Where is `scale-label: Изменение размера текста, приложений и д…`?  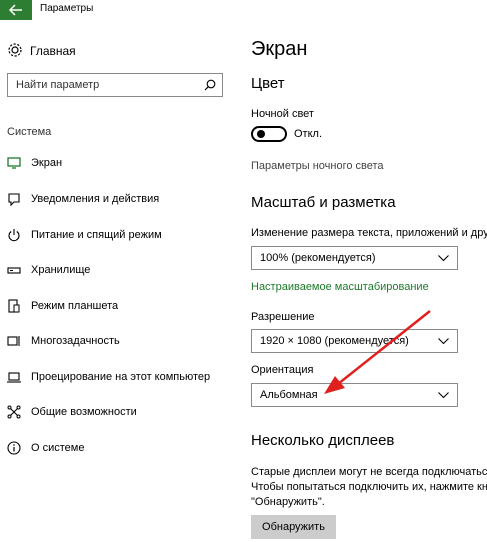 scale-label: Изменение размера текста, приложений и д… is located at coordinates (369, 233).